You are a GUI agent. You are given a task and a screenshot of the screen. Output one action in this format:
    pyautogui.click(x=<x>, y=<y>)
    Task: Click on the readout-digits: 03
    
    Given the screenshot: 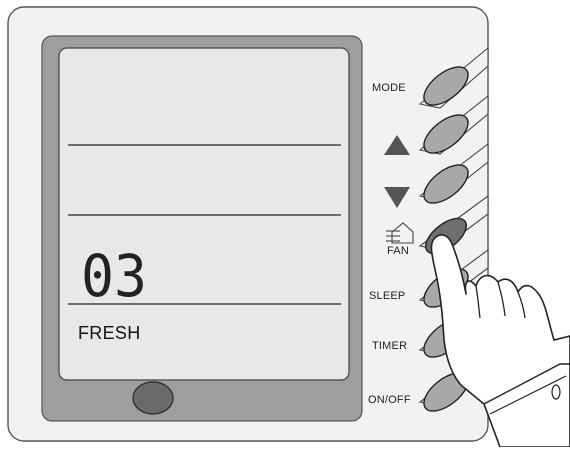 What is the action you would take?
    pyautogui.click(x=114, y=274)
    